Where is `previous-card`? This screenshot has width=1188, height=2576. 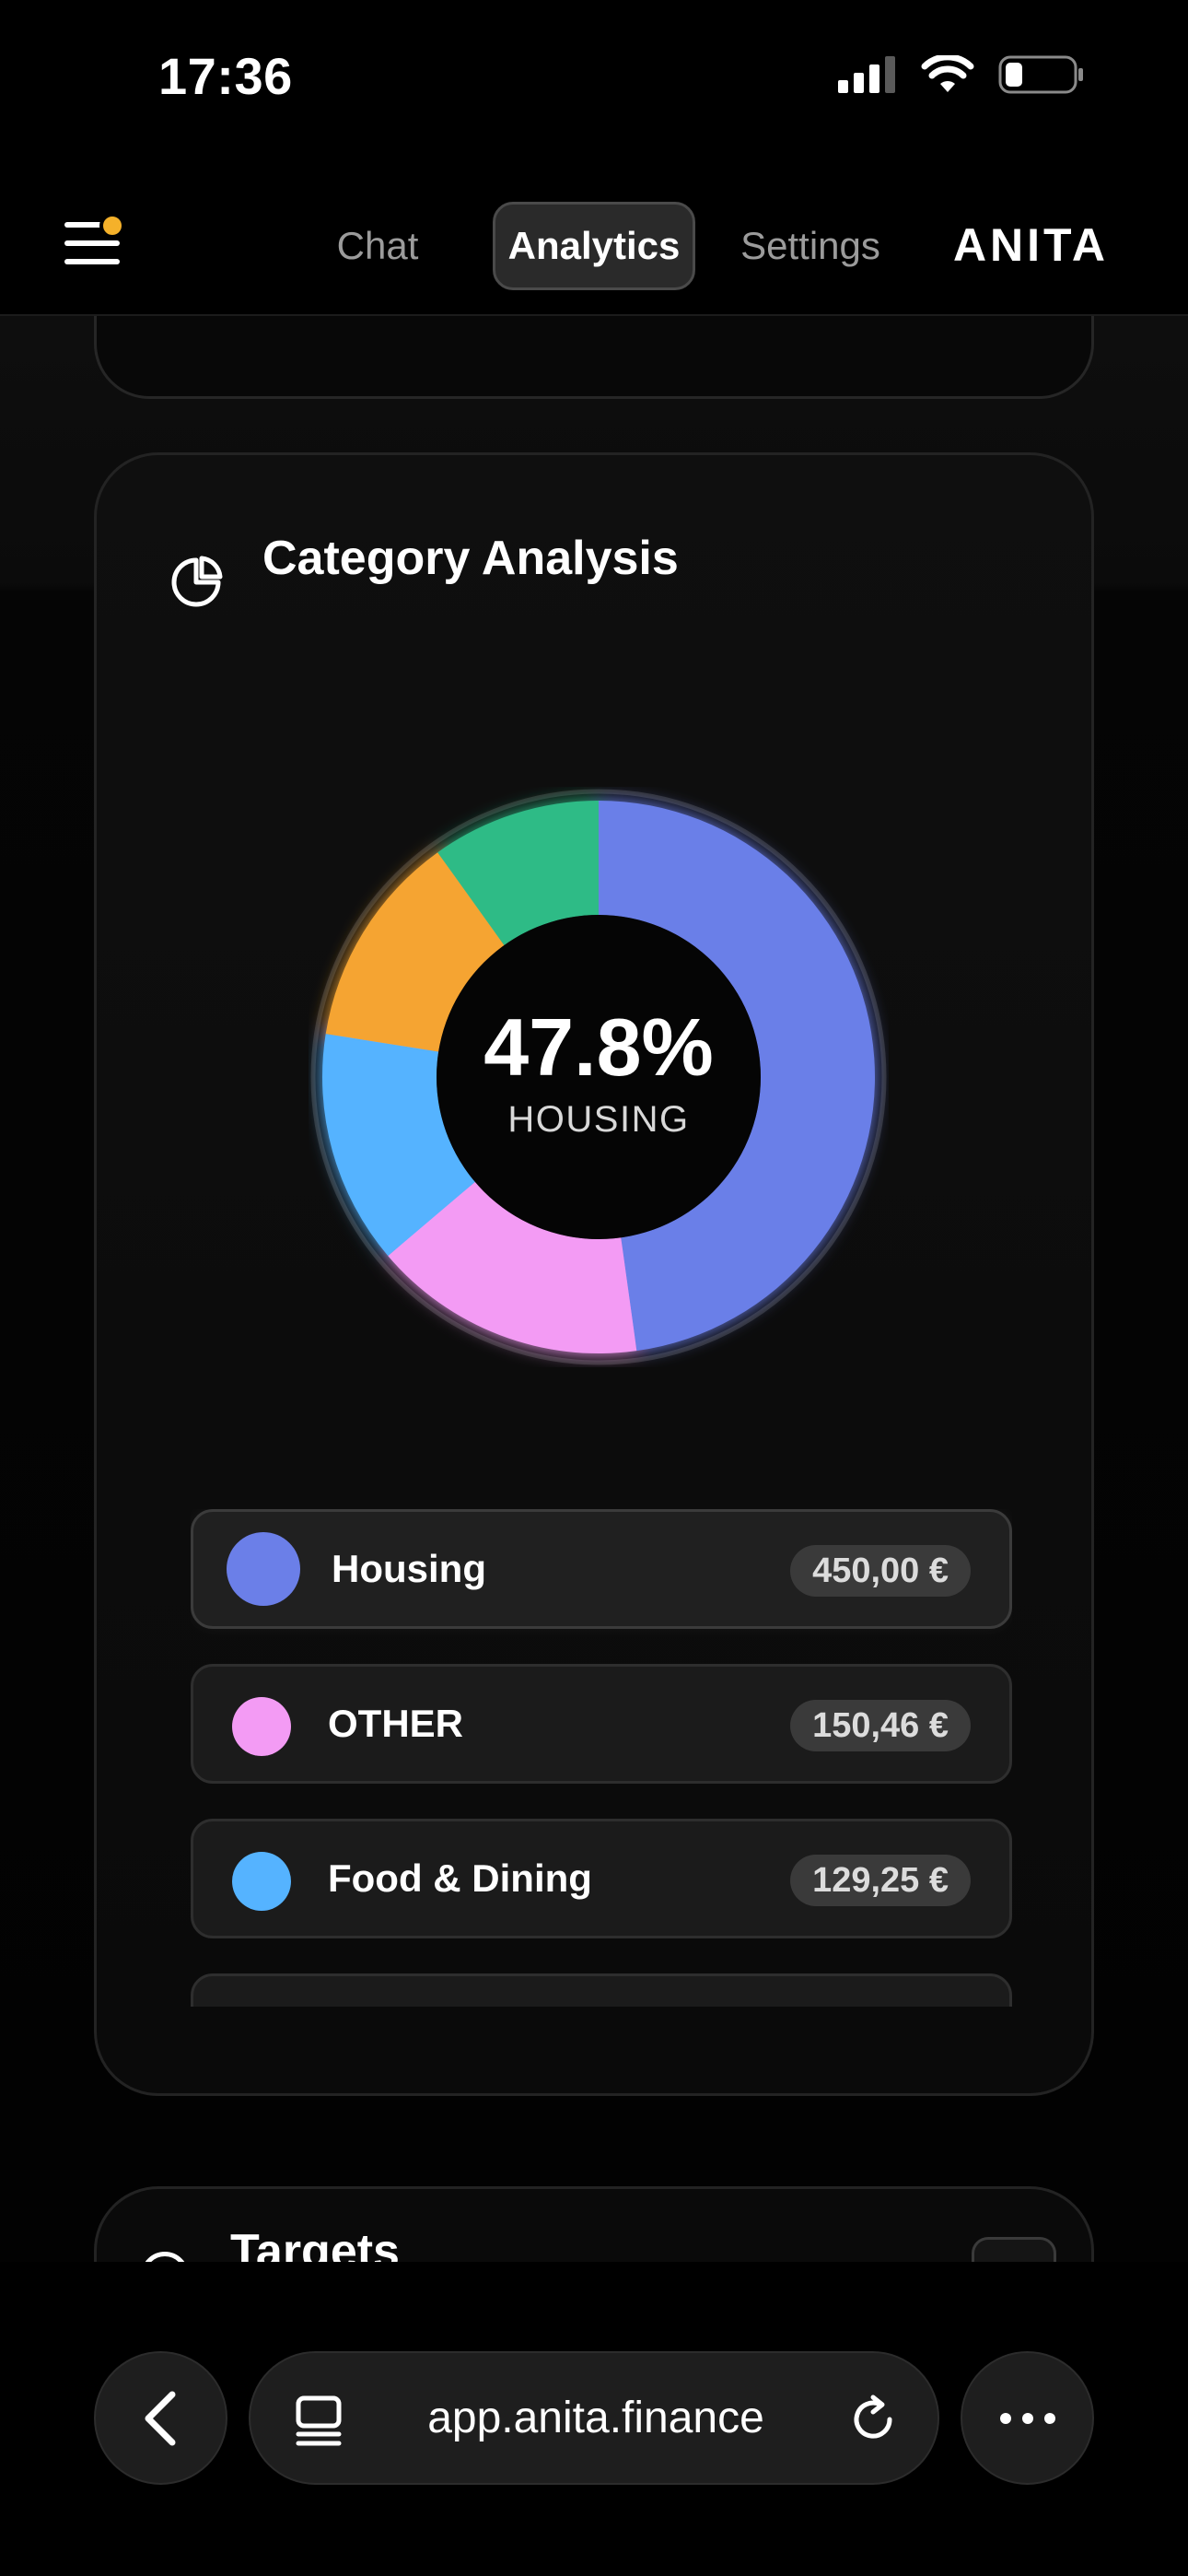
previous-card is located at coordinates (594, 357).